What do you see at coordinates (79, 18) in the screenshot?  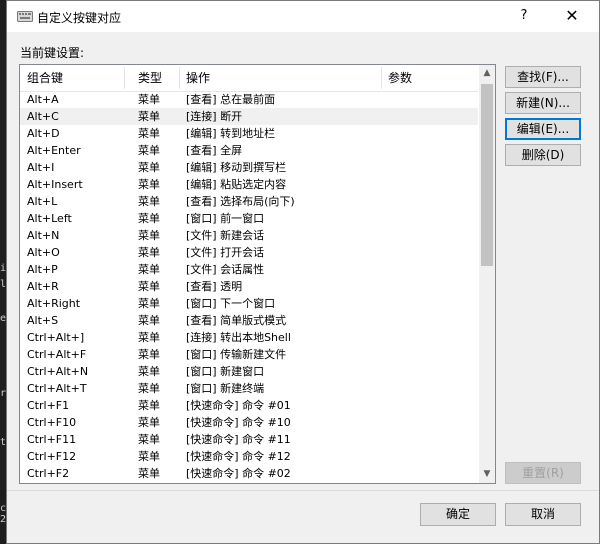 I see `window-title: 自定义按键对应` at bounding box center [79, 18].